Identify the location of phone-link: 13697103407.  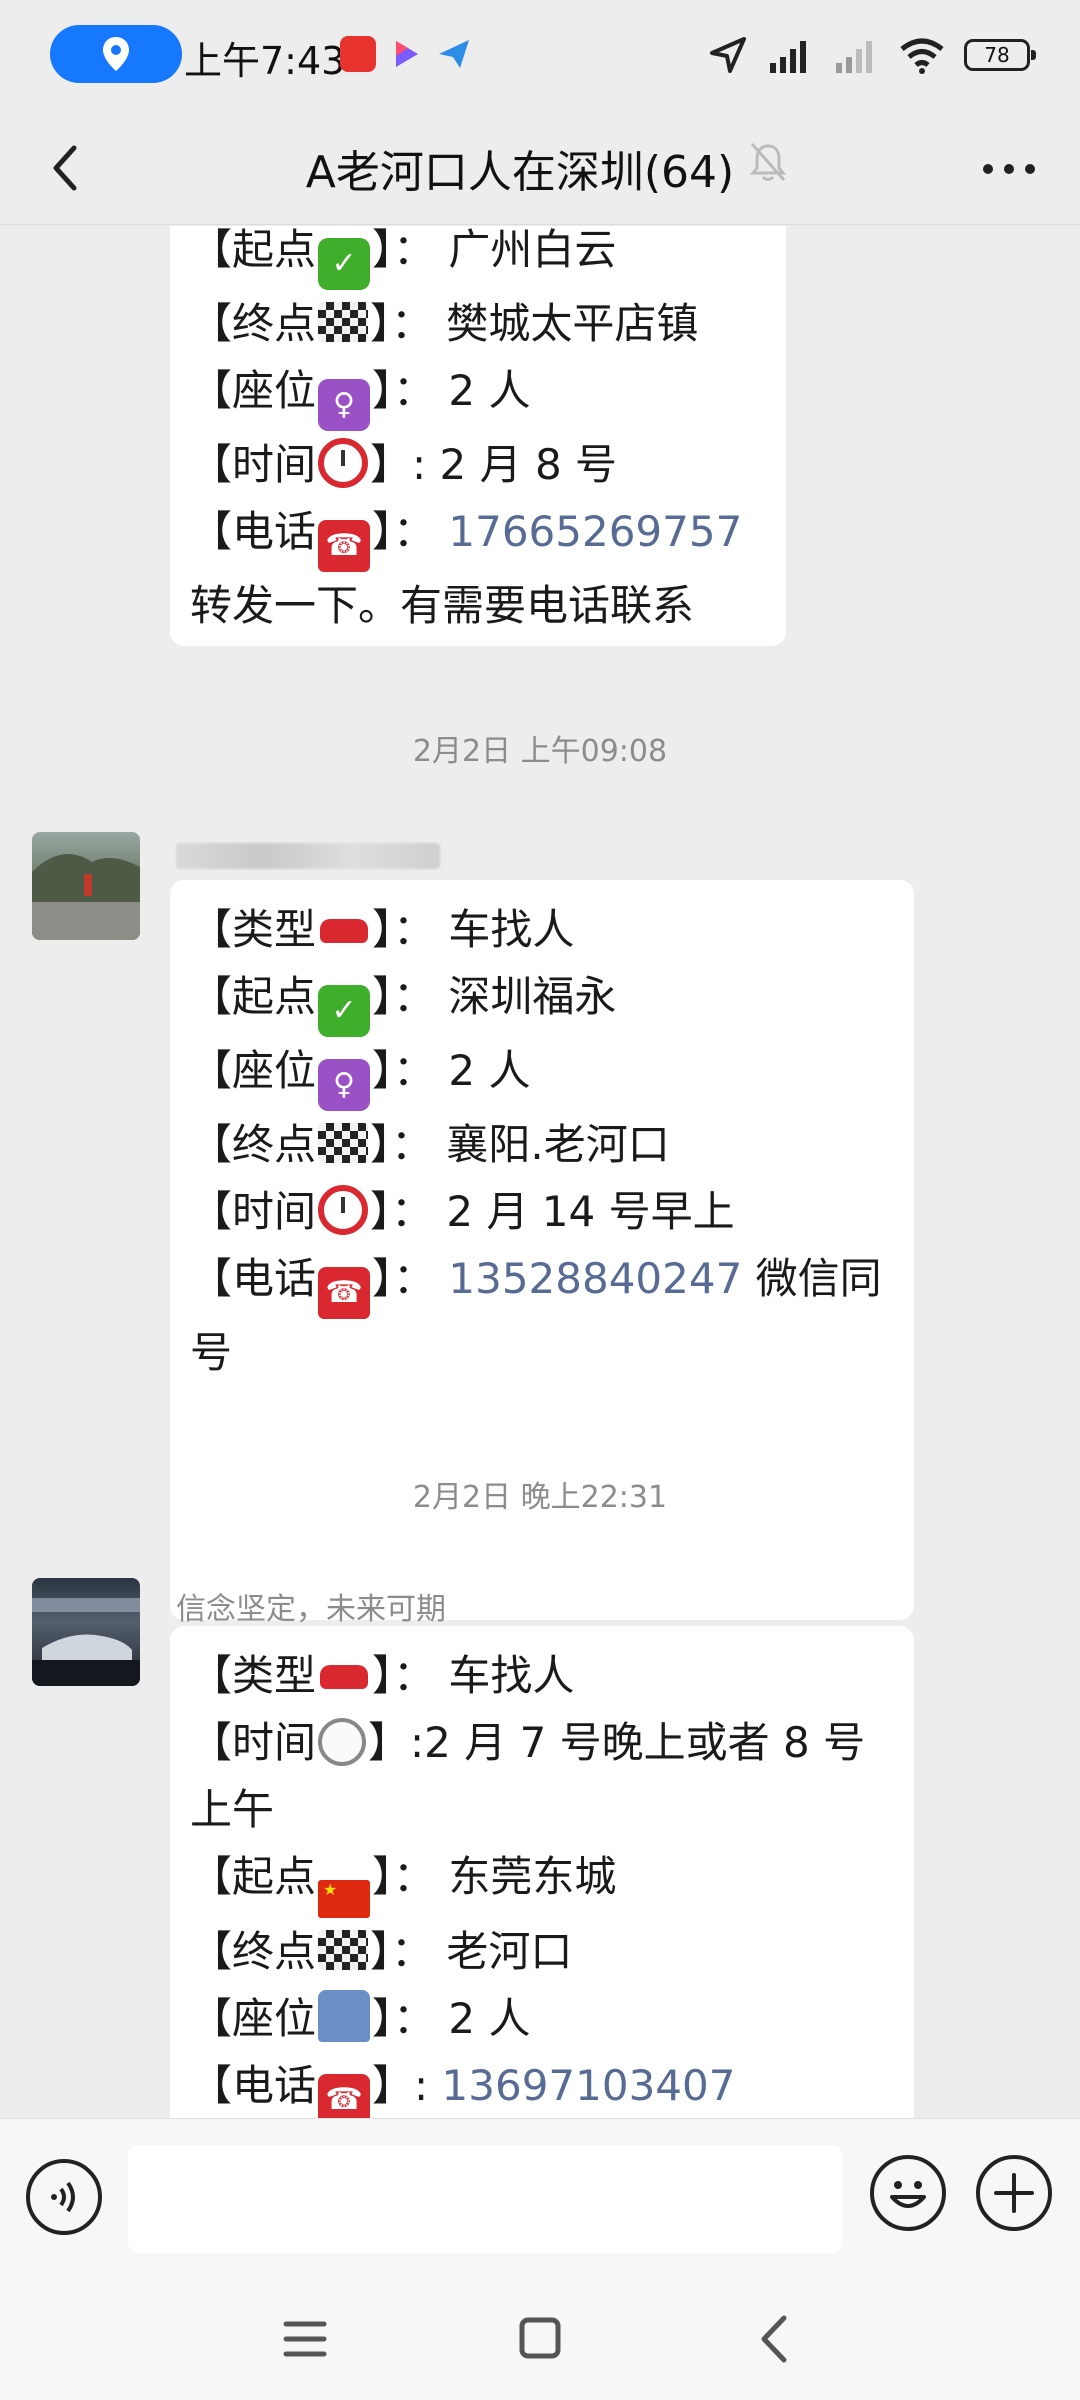
(589, 2085).